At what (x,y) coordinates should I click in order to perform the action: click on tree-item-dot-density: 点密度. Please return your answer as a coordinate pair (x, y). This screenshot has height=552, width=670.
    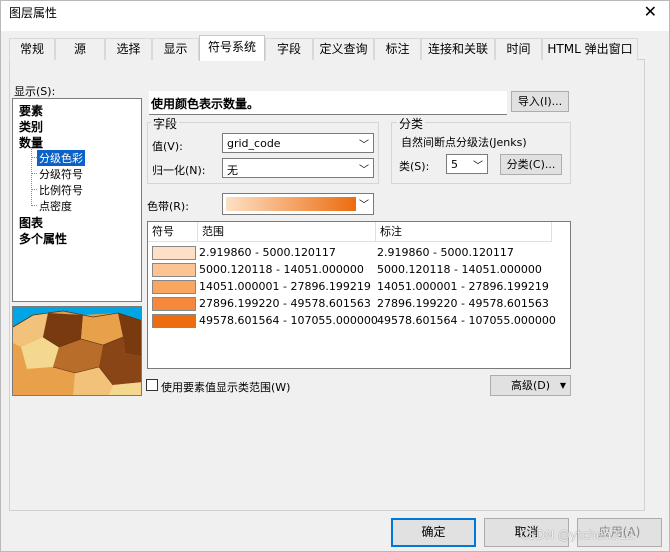
    Looking at the image, I should click on (55, 206).